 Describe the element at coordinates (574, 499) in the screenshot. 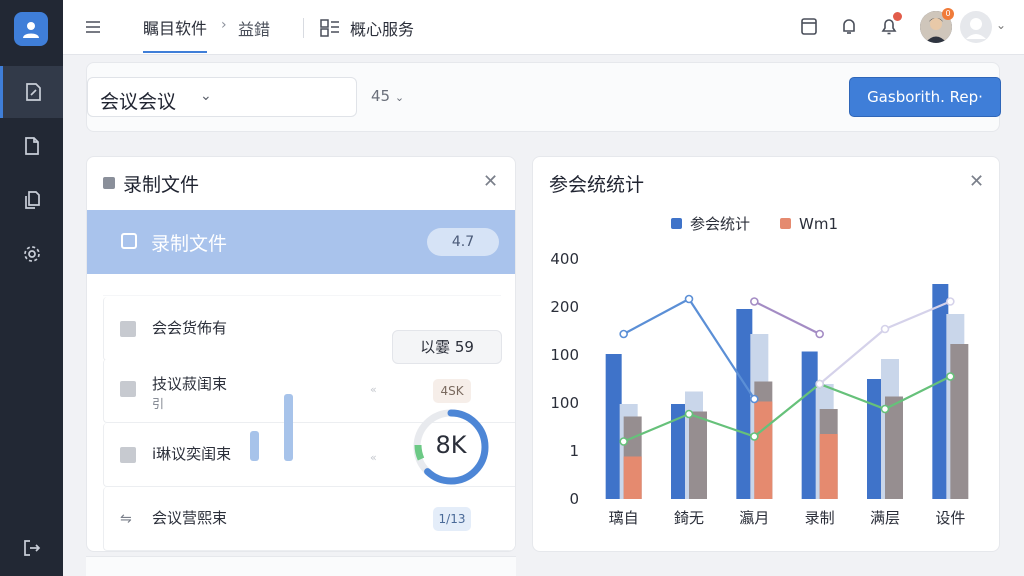

I see `y-tick-label: 0` at that location.